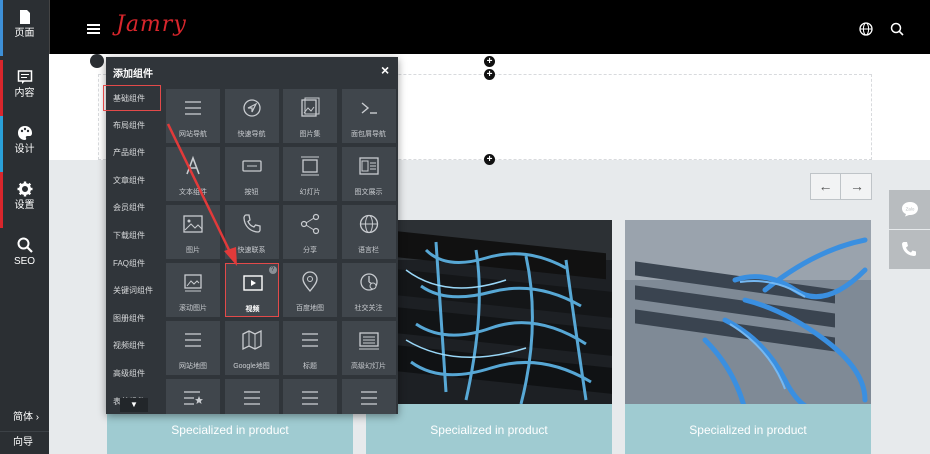 This screenshot has height=454, width=930. Describe the element at coordinates (310, 166) in the screenshot. I see `slideshow-icon` at that location.